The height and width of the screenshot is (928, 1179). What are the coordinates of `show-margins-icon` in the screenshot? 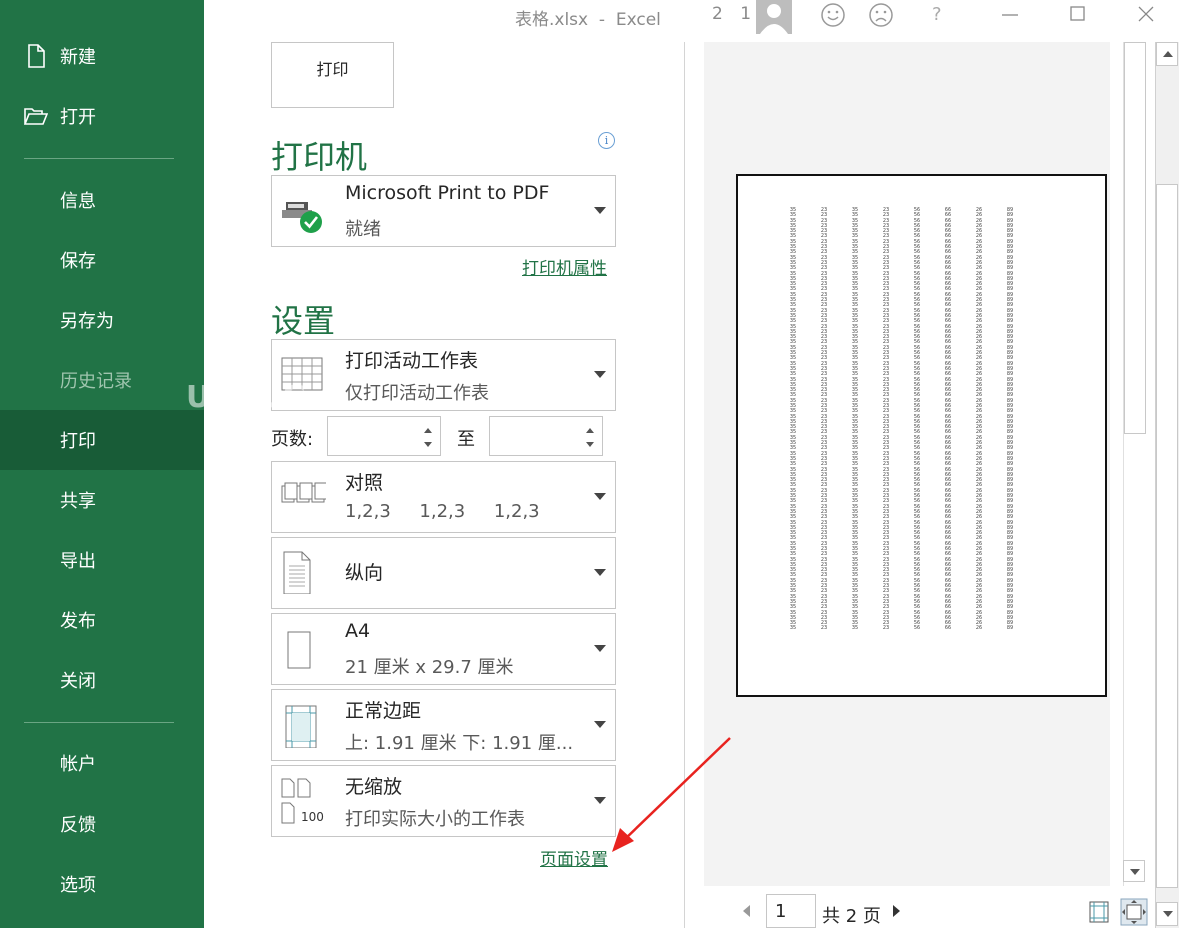 It's located at (1099, 912).